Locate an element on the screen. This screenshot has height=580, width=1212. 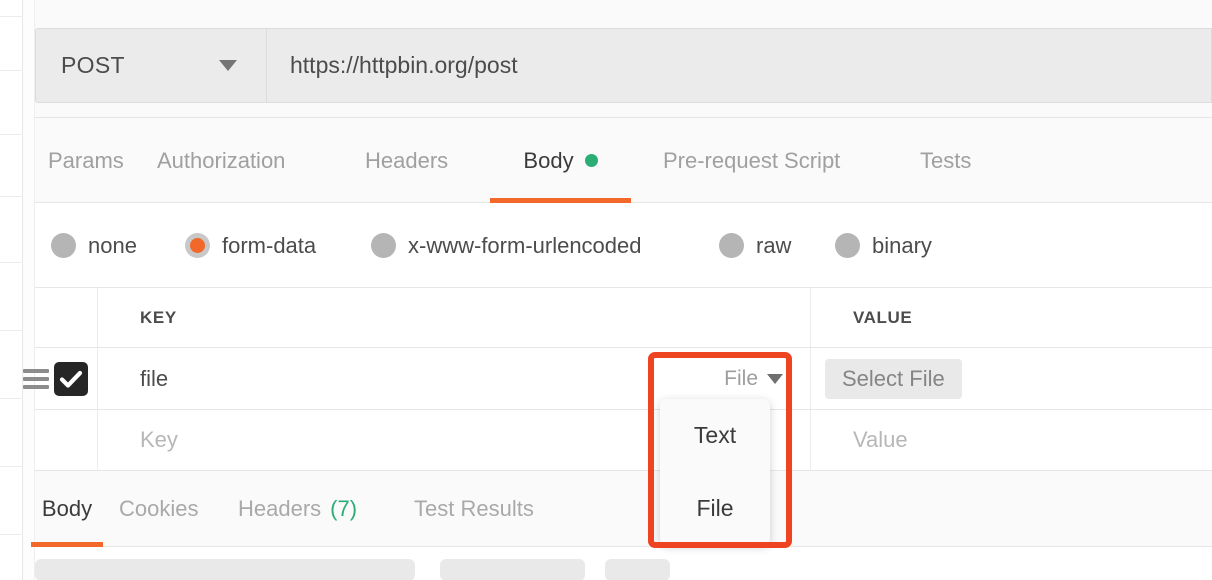
response-tabs: Body Cookies Headers (7) Test Results is located at coordinates (621, 509).